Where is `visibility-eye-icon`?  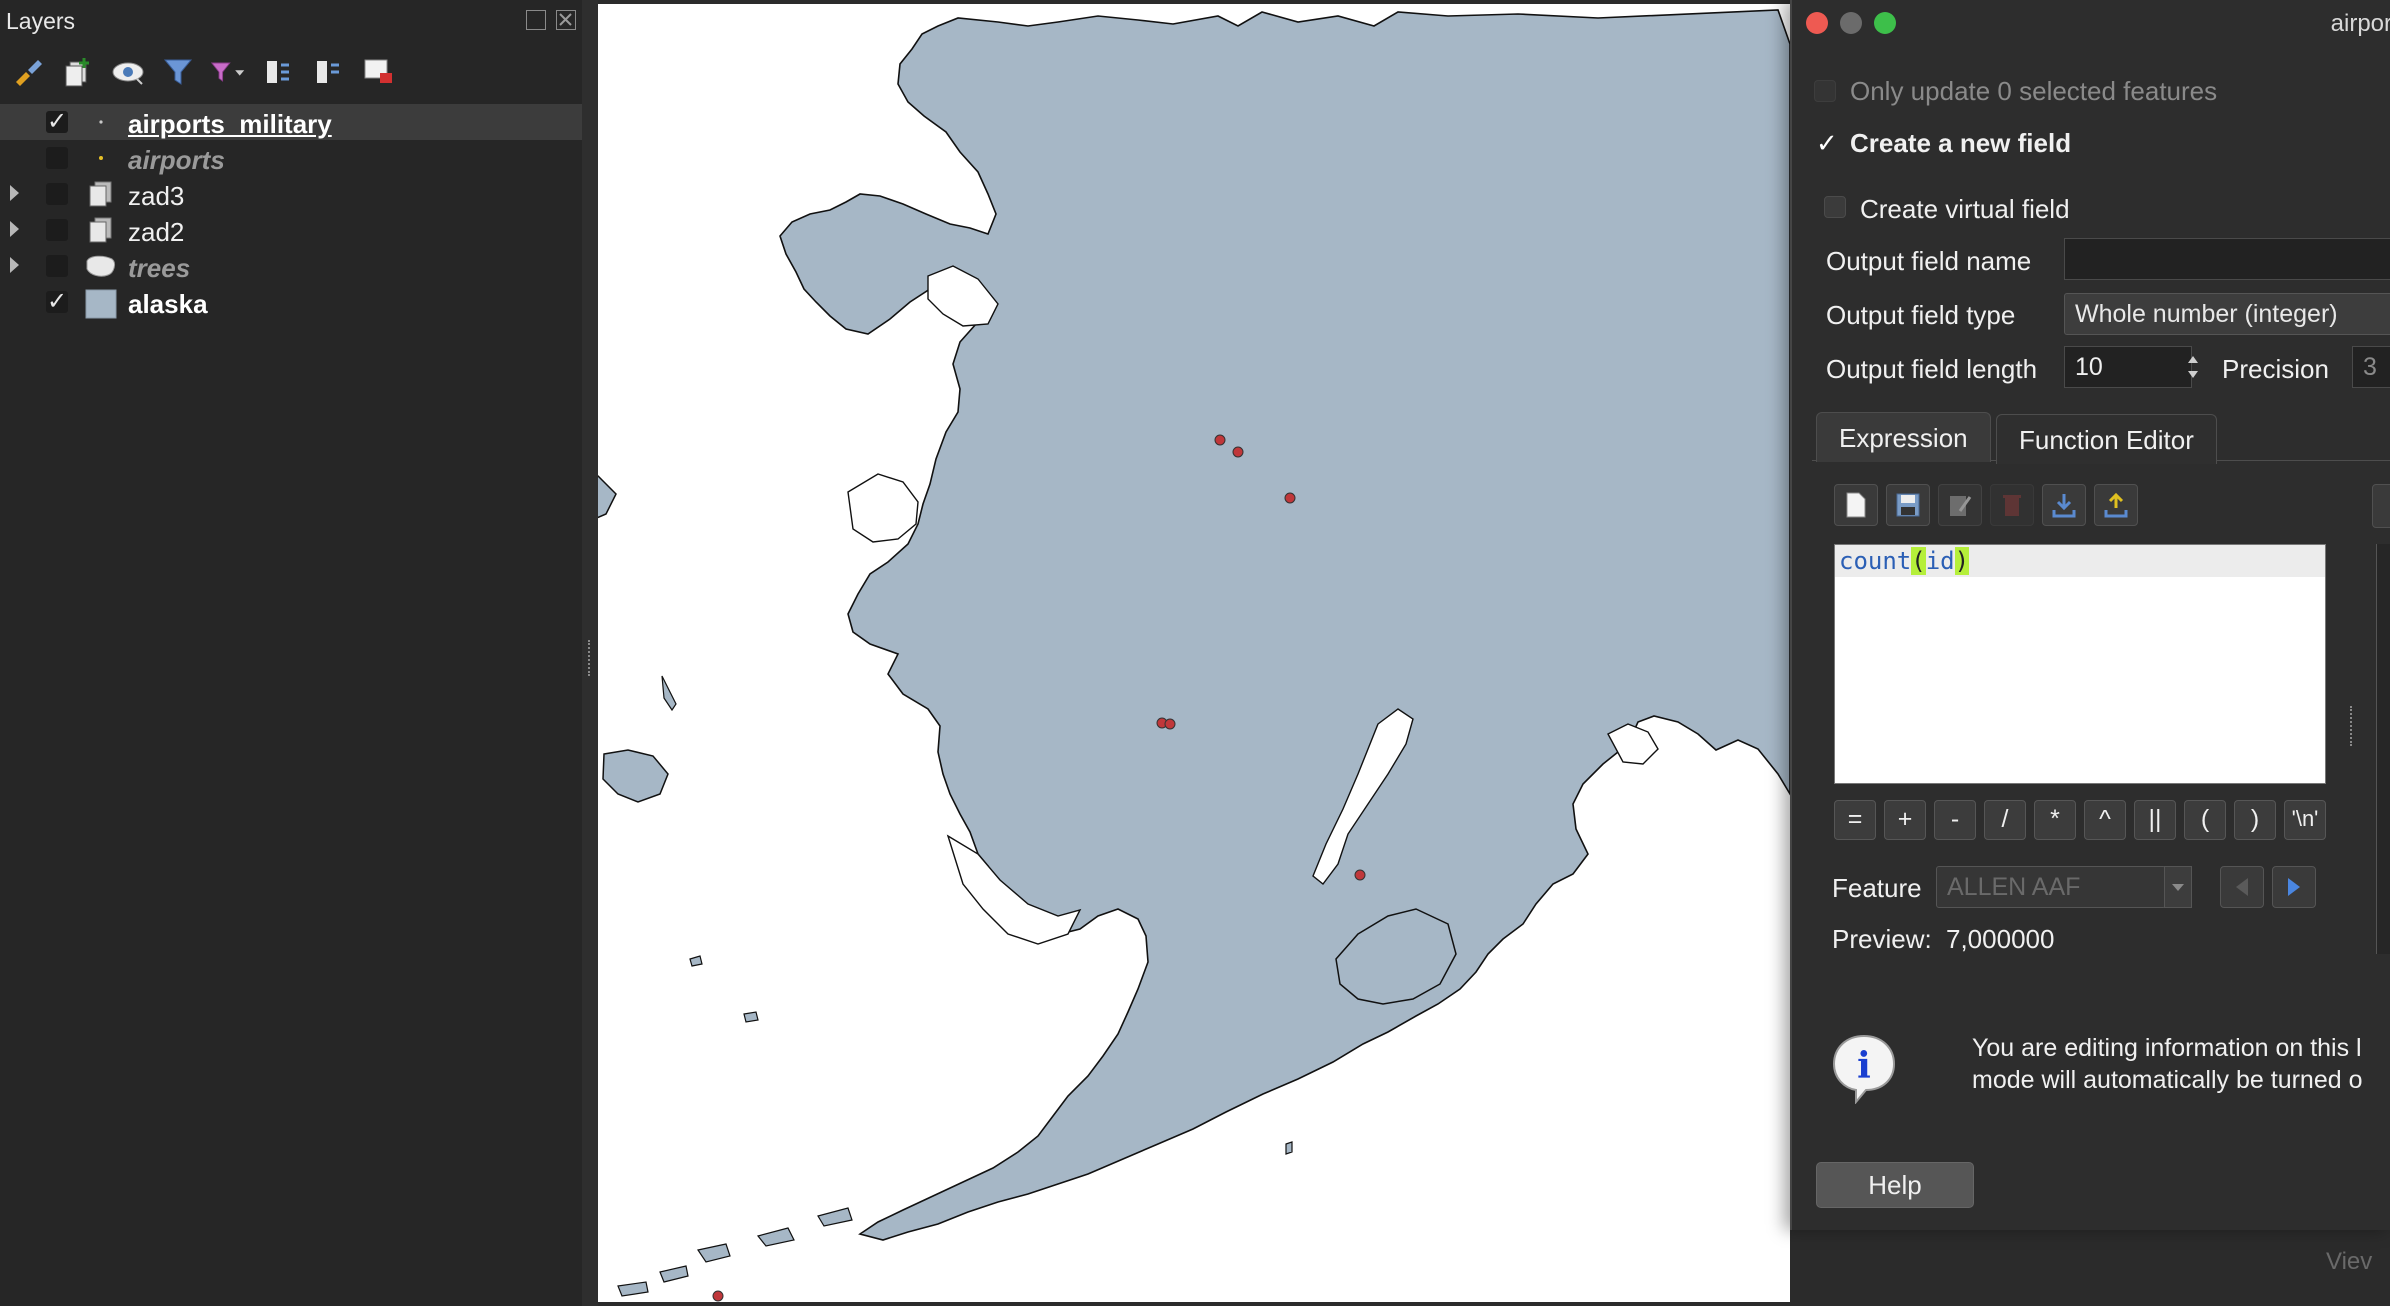
visibility-eye-icon is located at coordinates (128, 72).